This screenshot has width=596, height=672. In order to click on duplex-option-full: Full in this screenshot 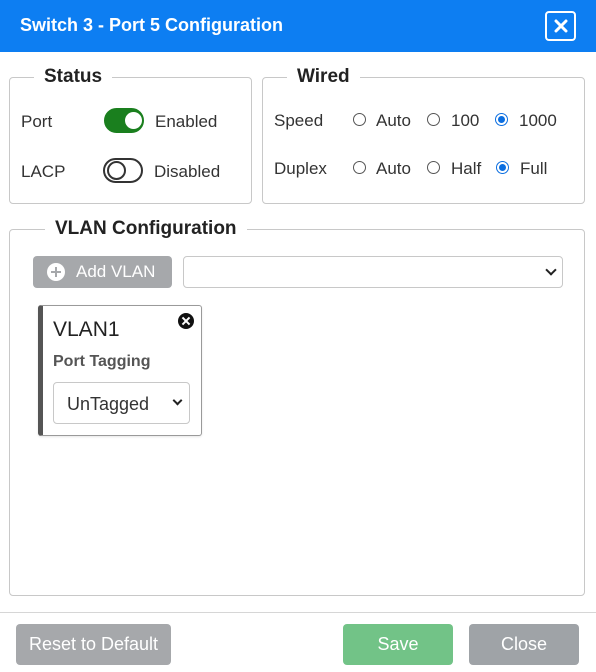, I will do `click(534, 168)`.